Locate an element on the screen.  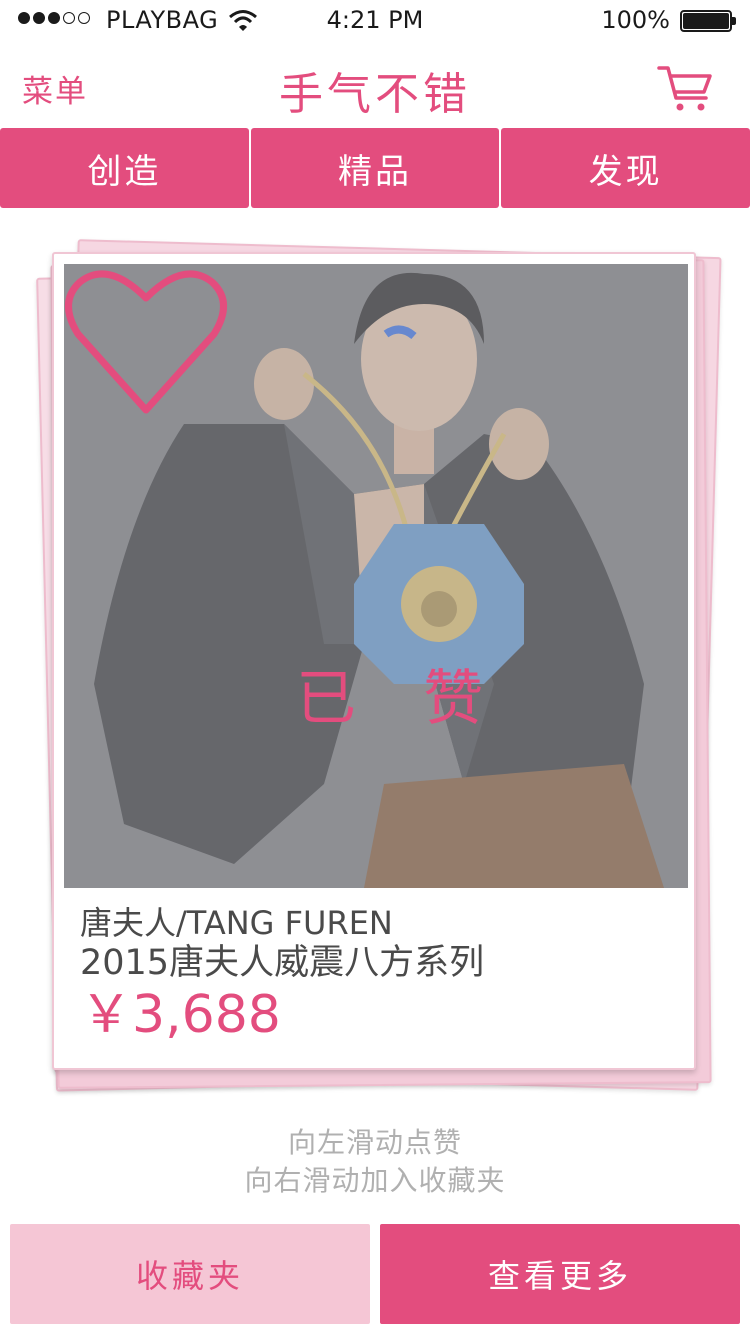
favorites-button: 收藏夹 is located at coordinates (190, 1274).